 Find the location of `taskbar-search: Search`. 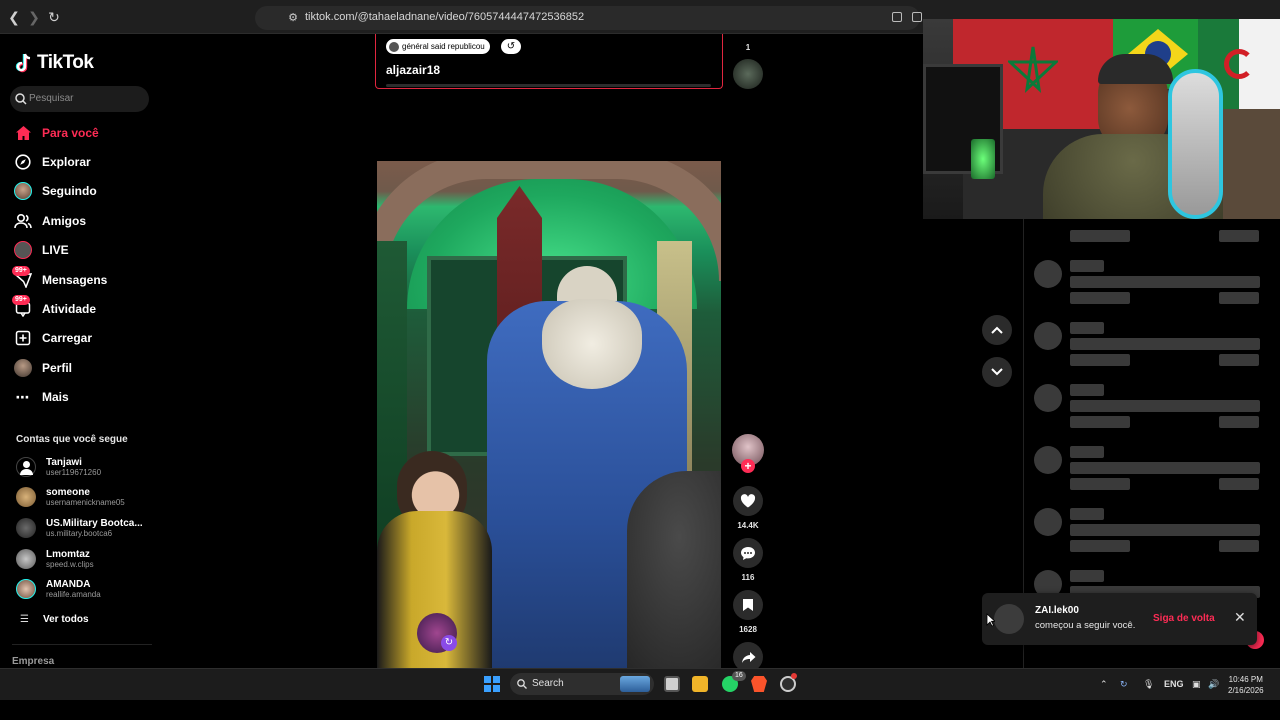

taskbar-search: Search is located at coordinates (582, 684).